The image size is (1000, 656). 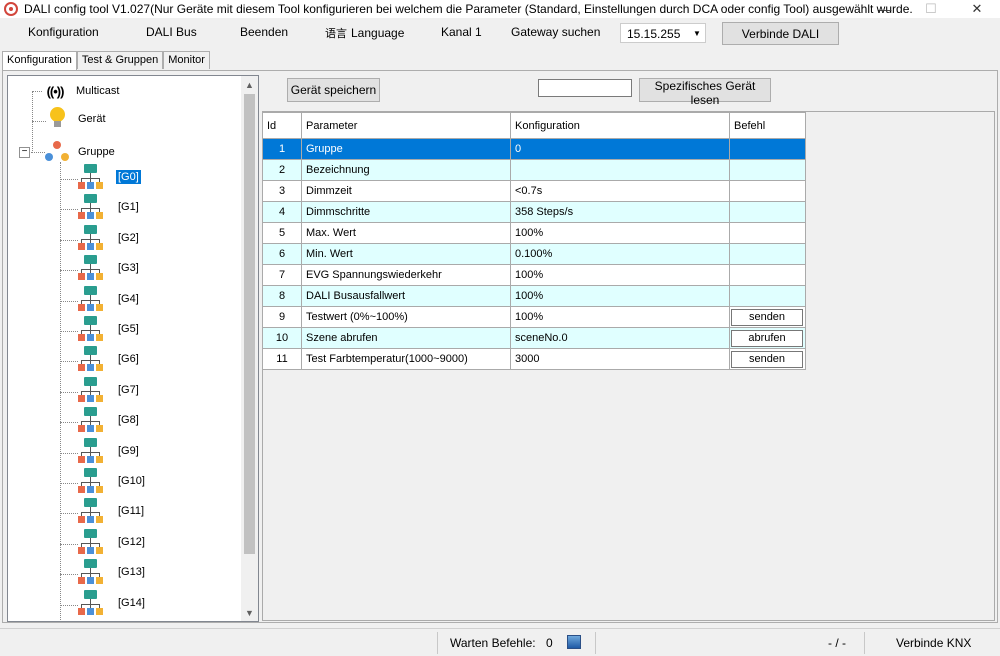 I want to click on table-row: 9 Testwert (0%~100%) 100% senden, so click(x=534, y=317).